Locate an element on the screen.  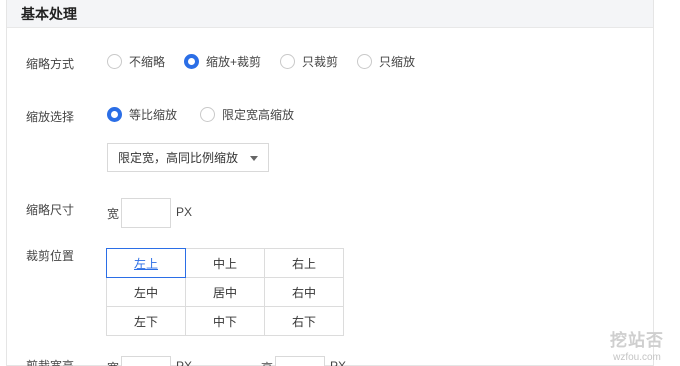
site-watermark: 挖站否 wzfou.com is located at coordinates (637, 344).